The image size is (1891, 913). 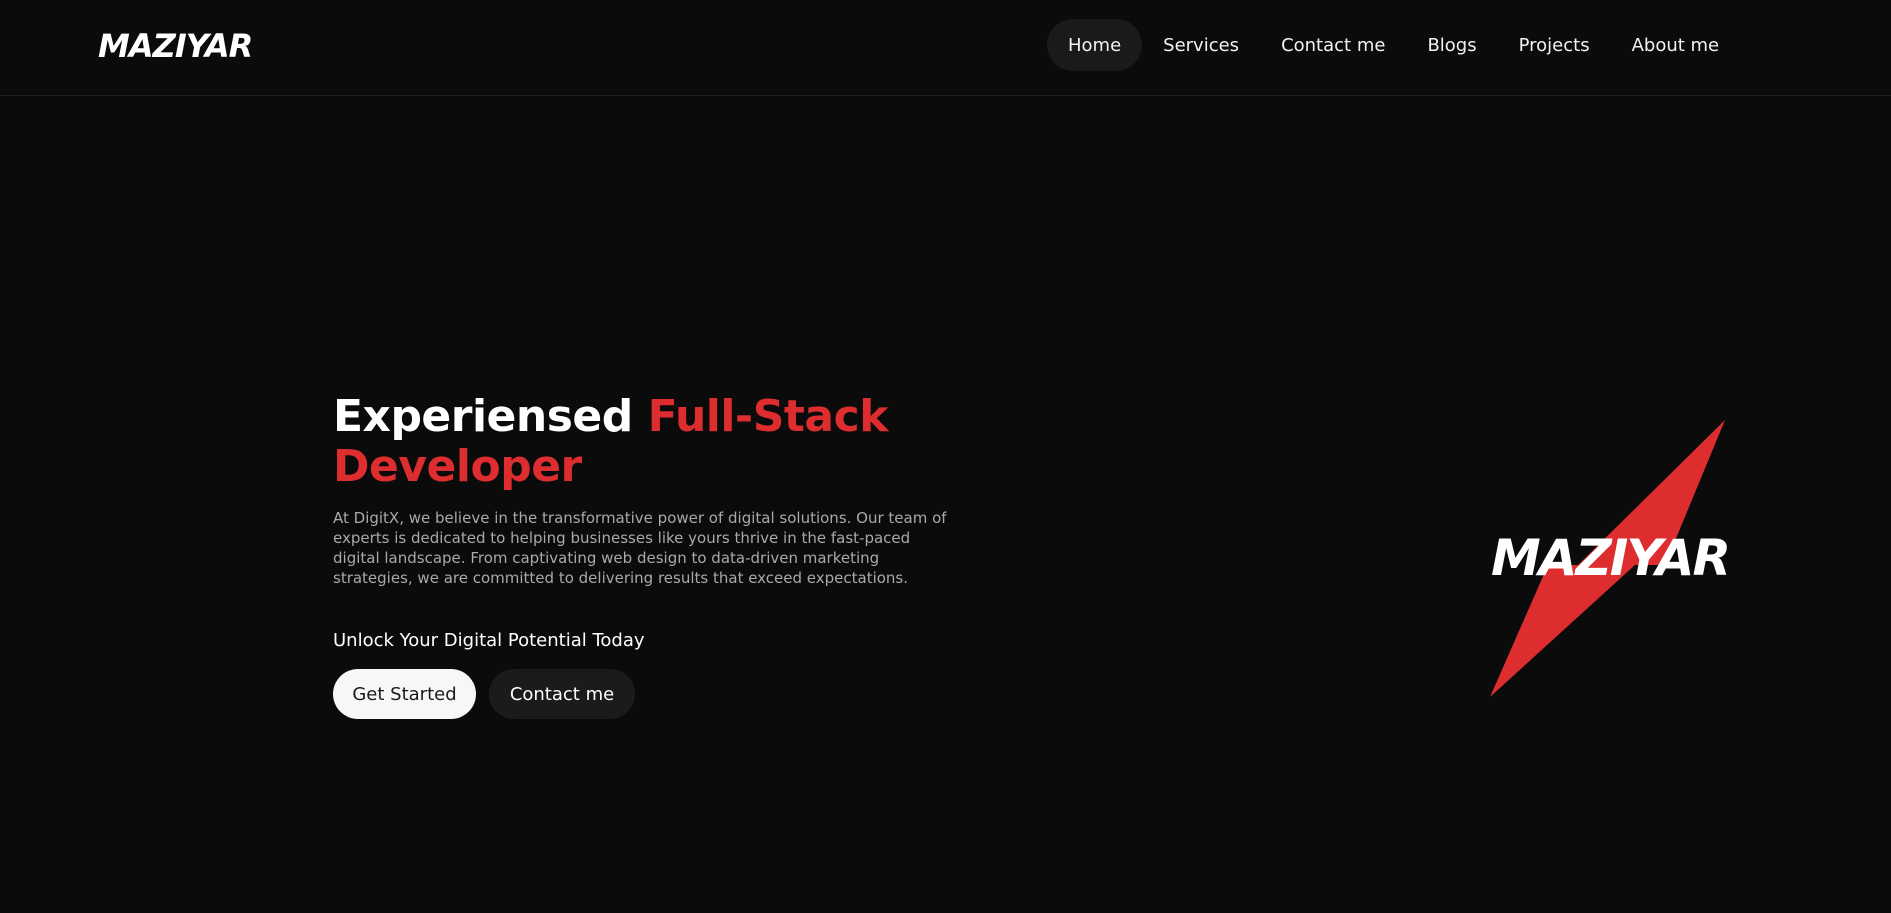 I want to click on get-started-button: Get Started, so click(x=404, y=694).